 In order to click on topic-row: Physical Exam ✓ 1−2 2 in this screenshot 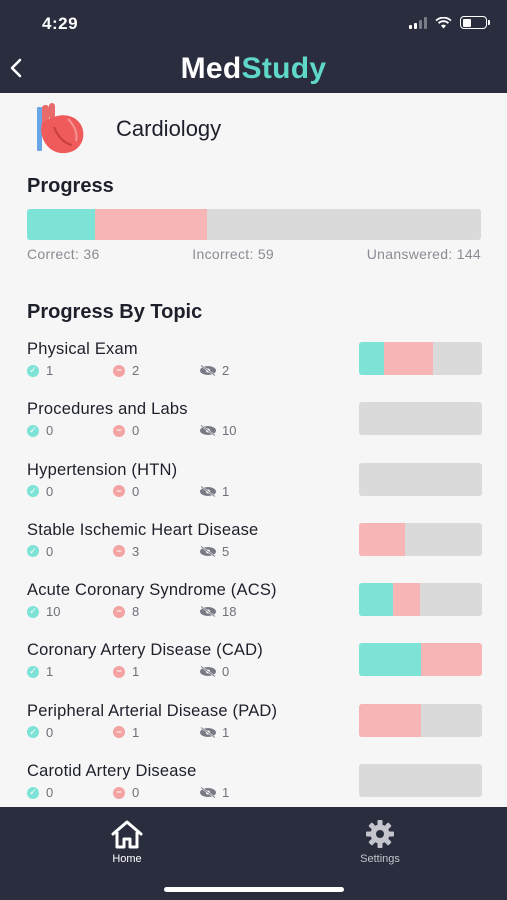, I will do `click(253, 366)`.